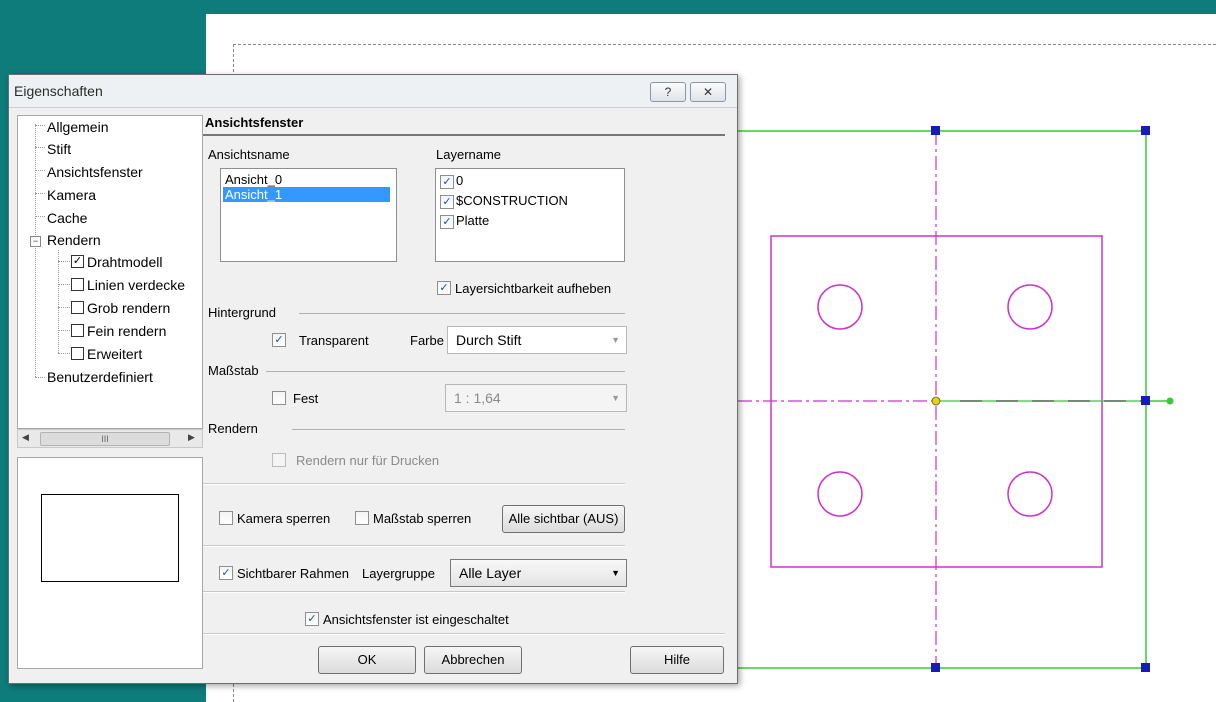 The width and height of the screenshot is (1216, 702). Describe the element at coordinates (537, 340) in the screenshot. I see `farbe-dropdown: Durch Stift ▼` at that location.